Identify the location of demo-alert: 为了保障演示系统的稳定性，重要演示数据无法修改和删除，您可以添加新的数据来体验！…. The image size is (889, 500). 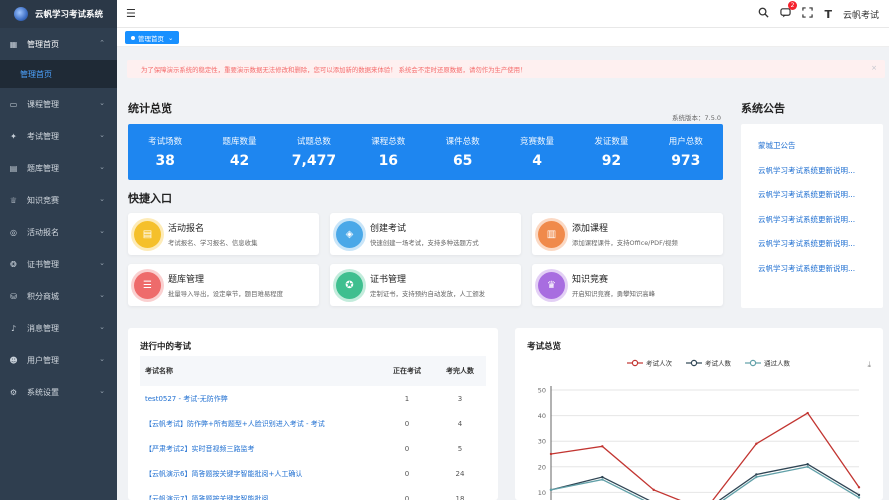
(506, 69).